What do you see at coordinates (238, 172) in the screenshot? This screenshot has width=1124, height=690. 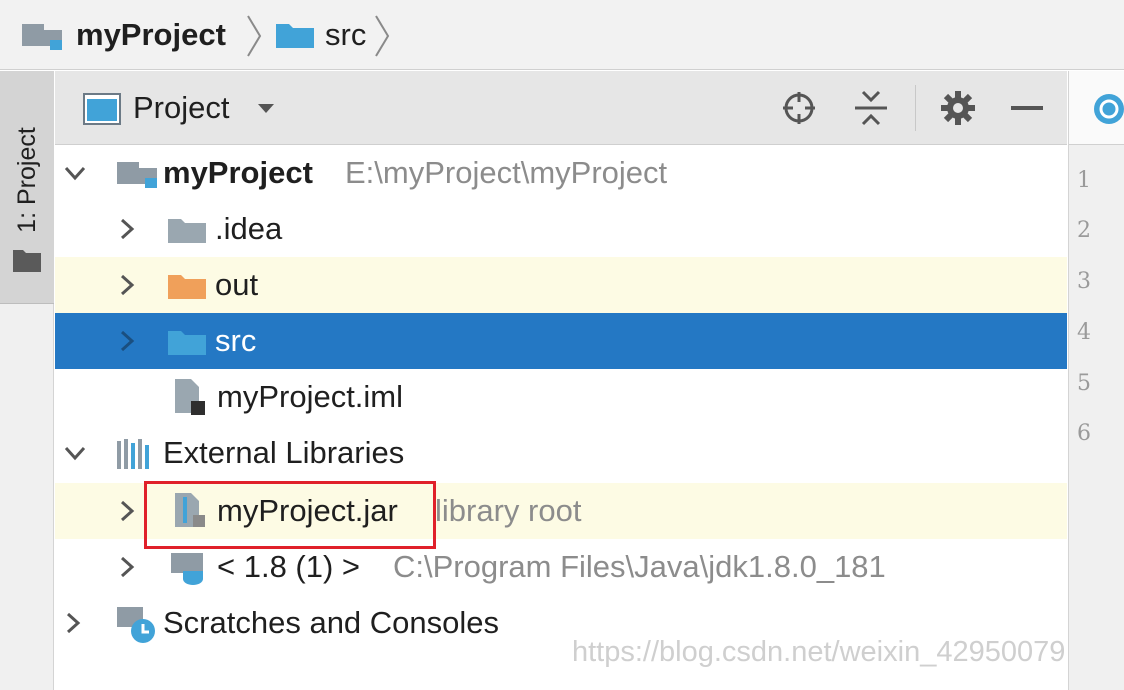 I see `tree-label-root: myProject` at bounding box center [238, 172].